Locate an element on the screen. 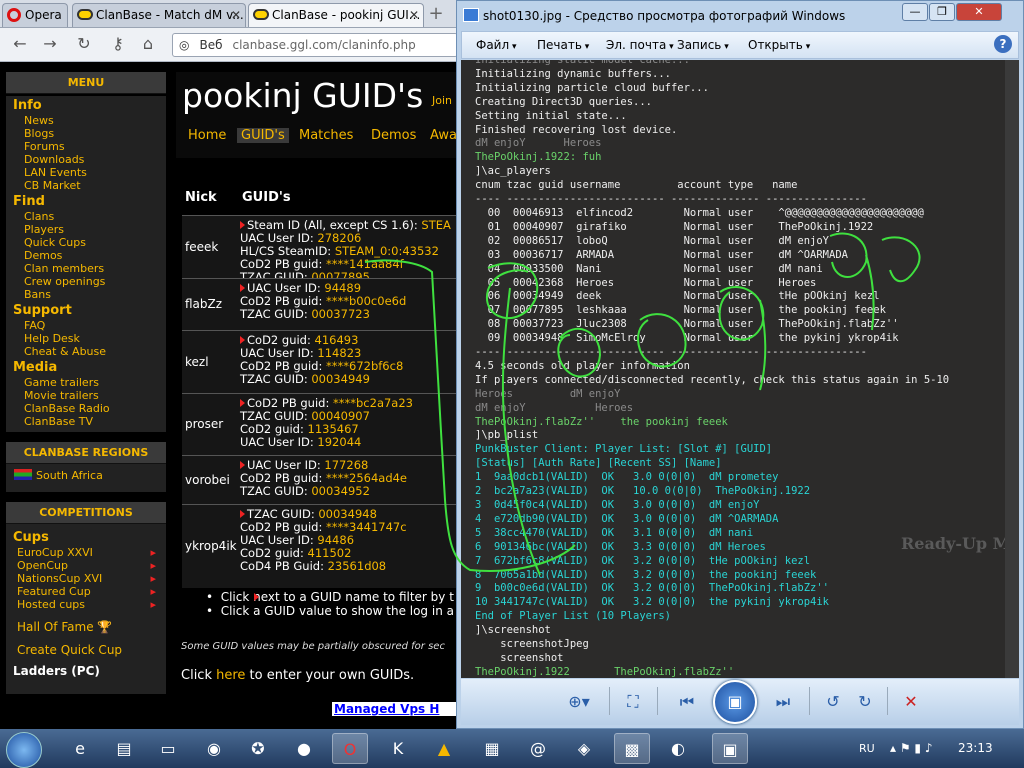 The height and width of the screenshot is (768, 1024). guid-value: ****672bf6c8 is located at coordinates (364, 366).